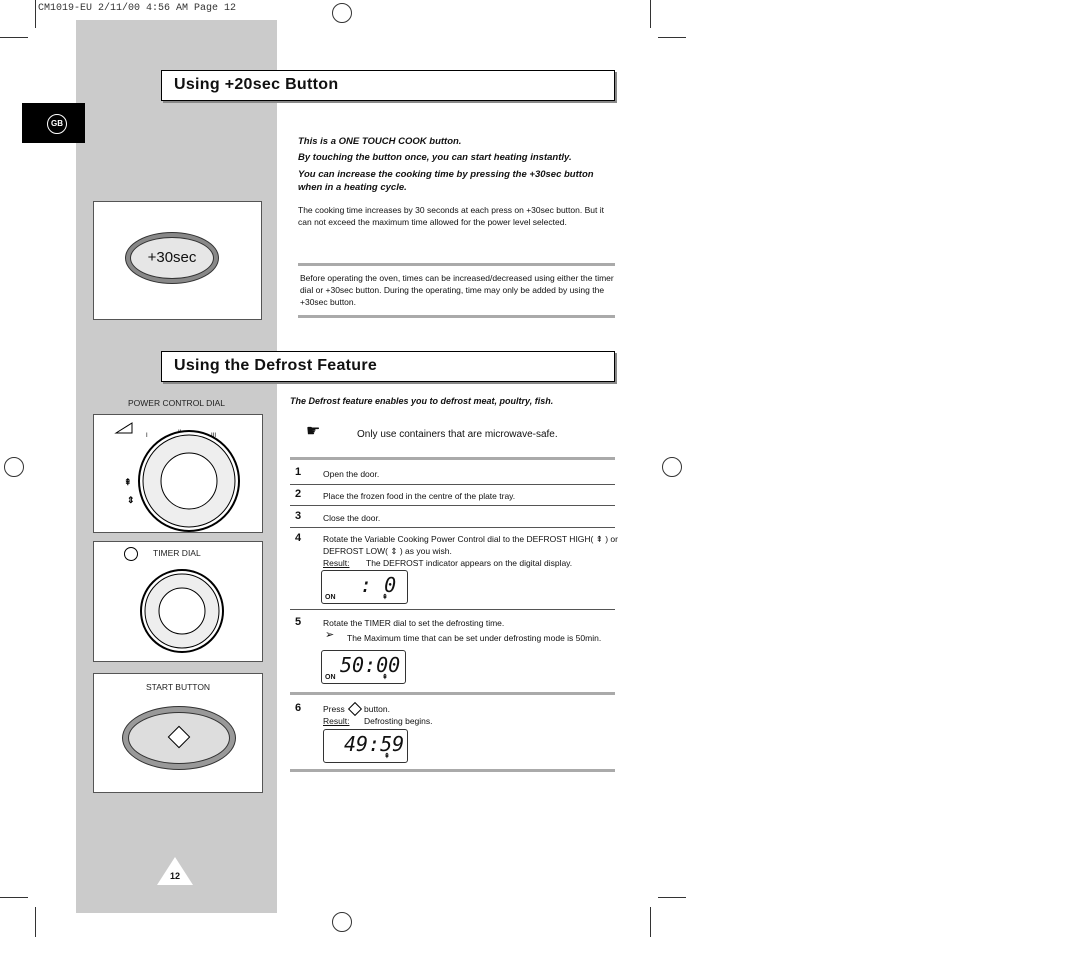  What do you see at coordinates (298, 472) in the screenshot?
I see `step-number: 1` at bounding box center [298, 472].